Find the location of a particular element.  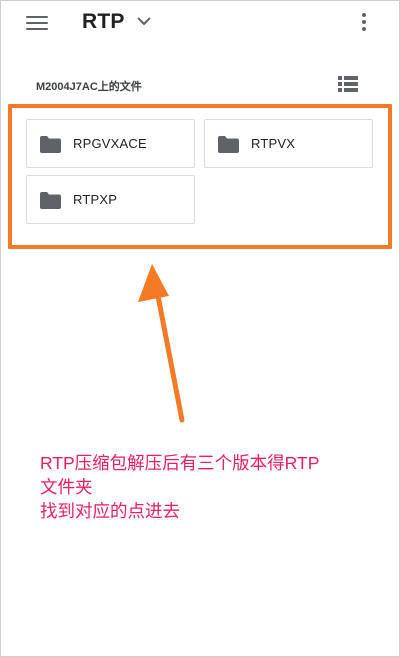

folder-item-rtpvx: RTPVX is located at coordinates (288, 143).